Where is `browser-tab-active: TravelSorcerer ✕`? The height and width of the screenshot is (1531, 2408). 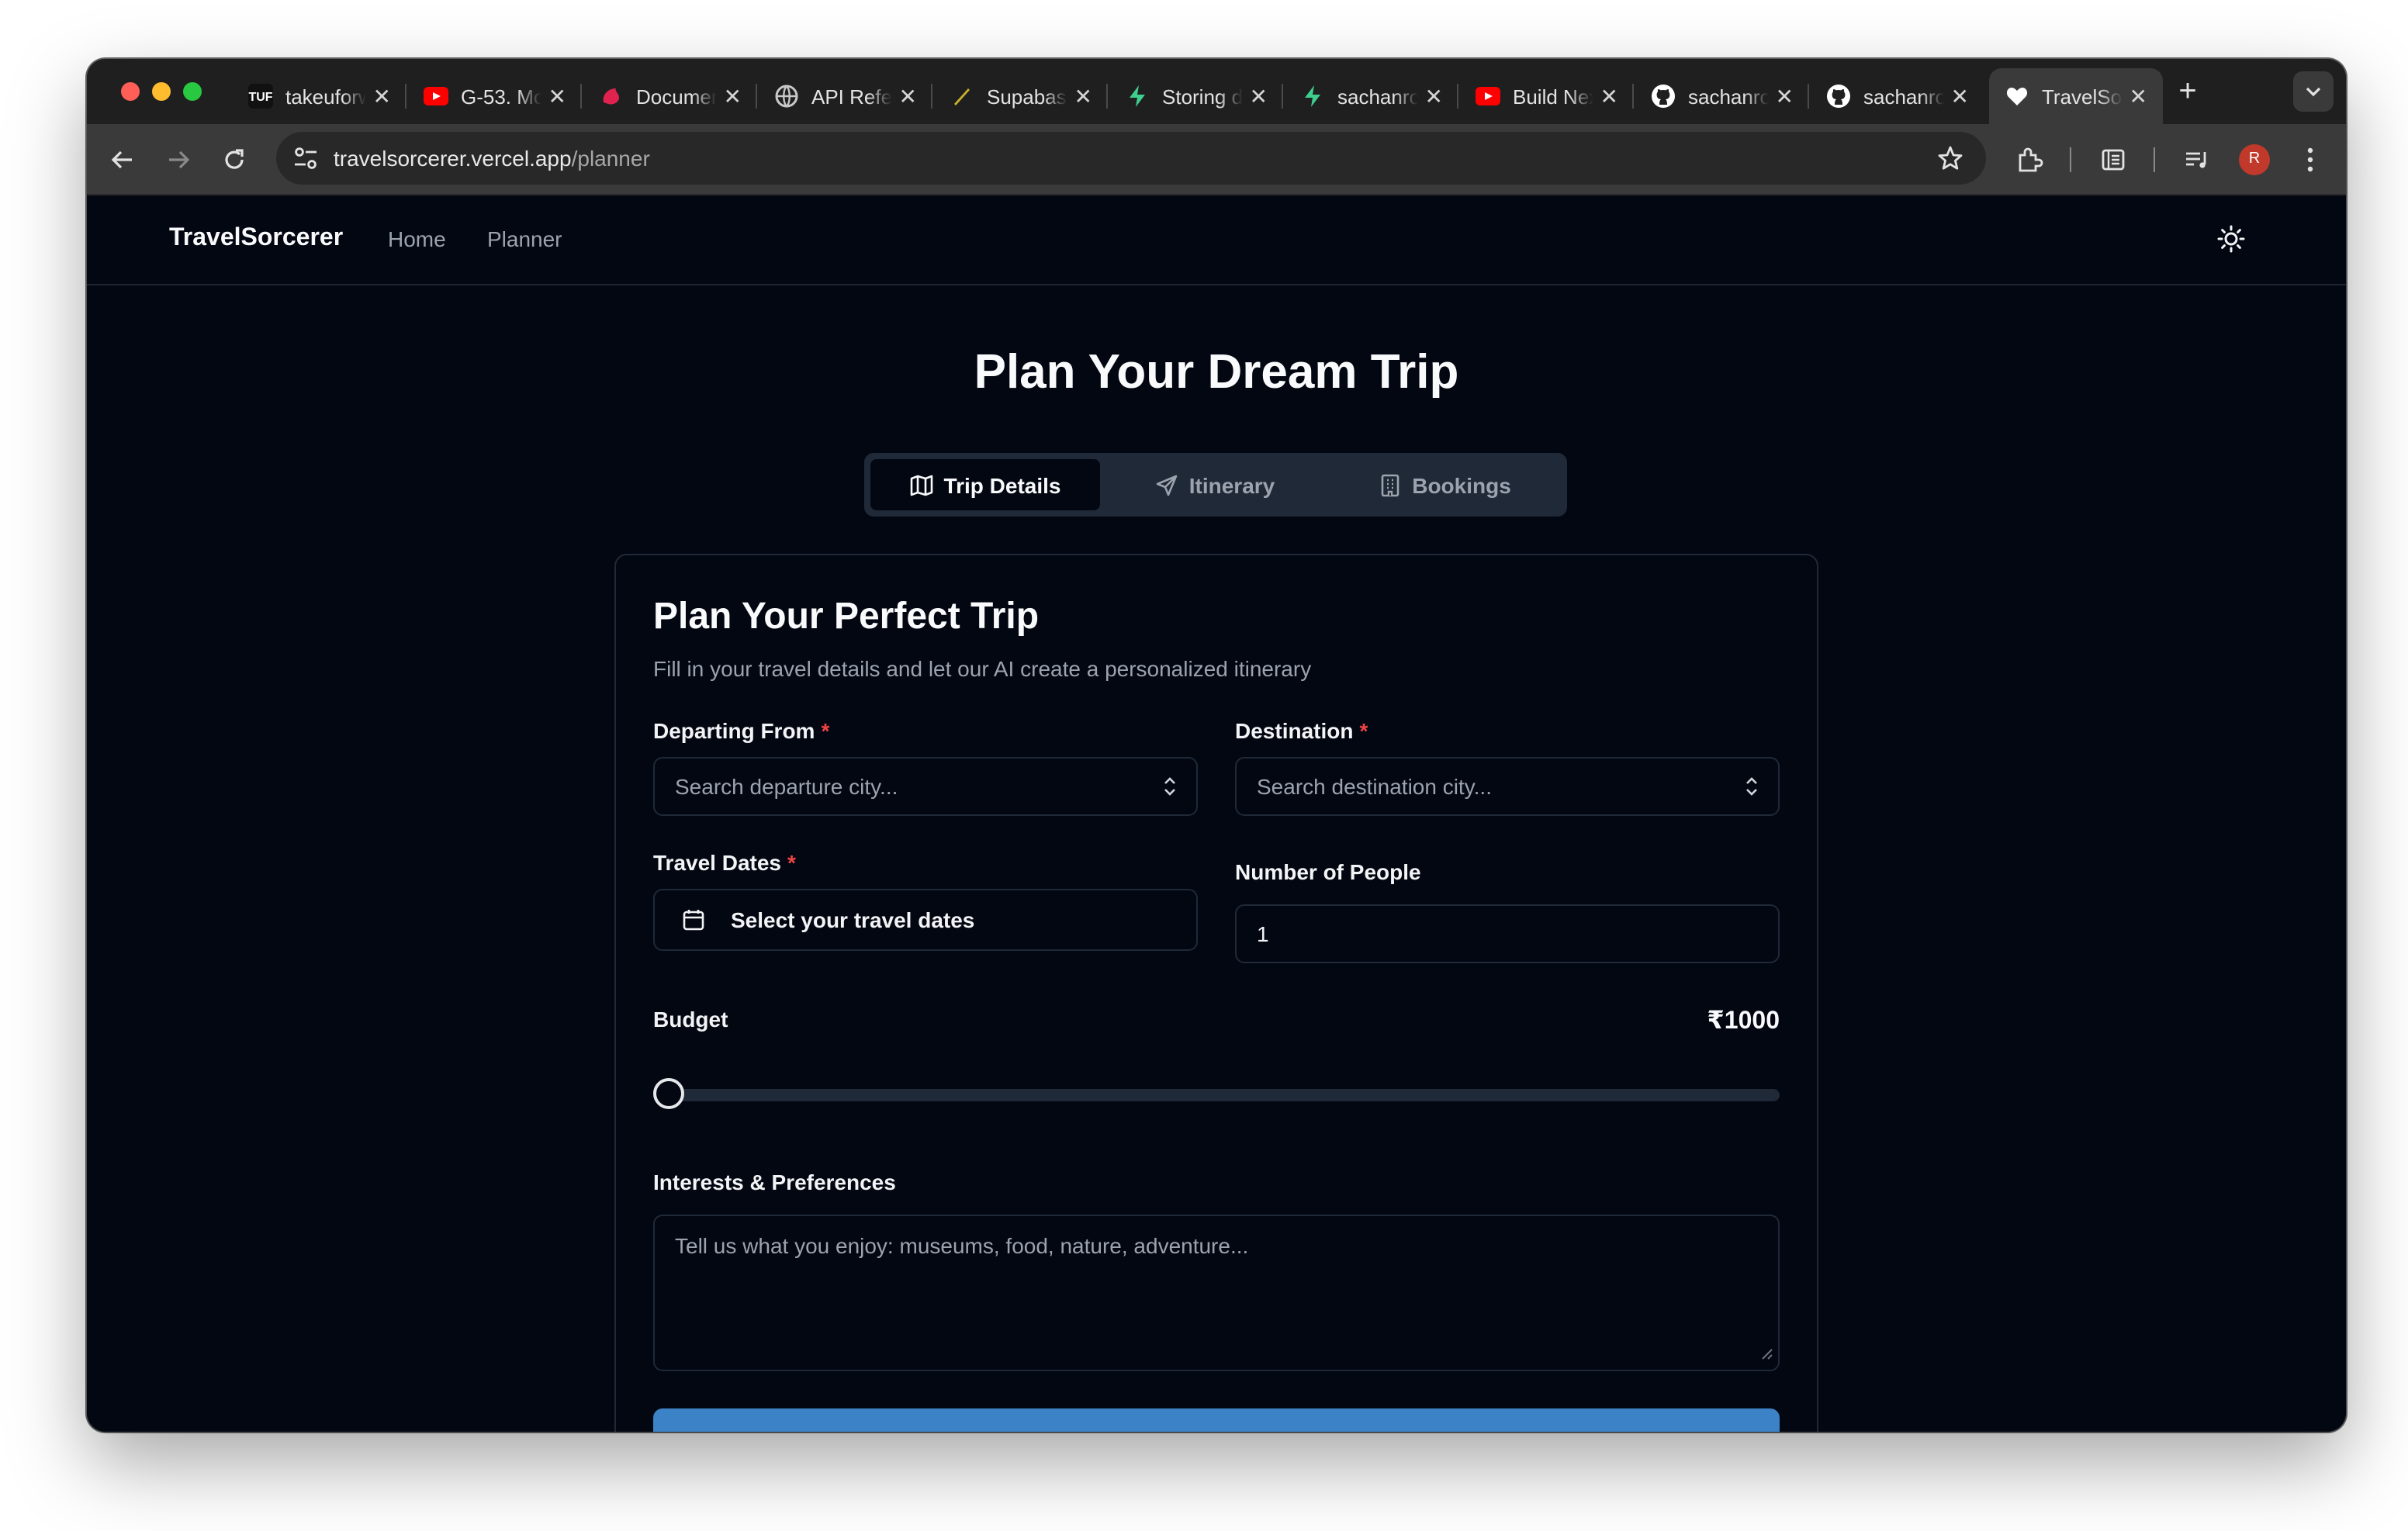
browser-tab-active: TravelSorcerer ✕ is located at coordinates (2076, 96).